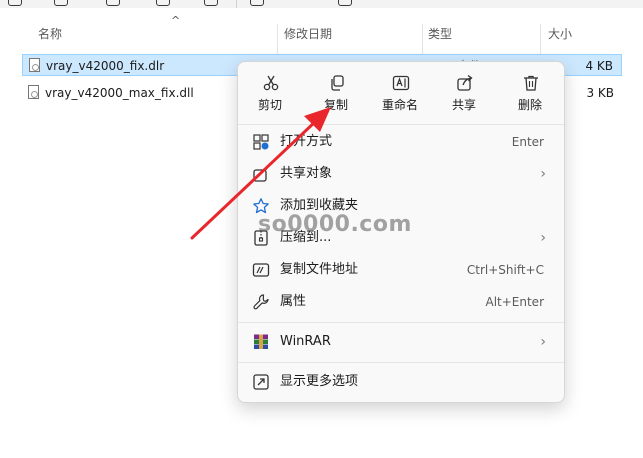 The height and width of the screenshot is (458, 643). Describe the element at coordinates (306, 173) in the screenshot. I see `menu-item-label: 共享对象` at that location.